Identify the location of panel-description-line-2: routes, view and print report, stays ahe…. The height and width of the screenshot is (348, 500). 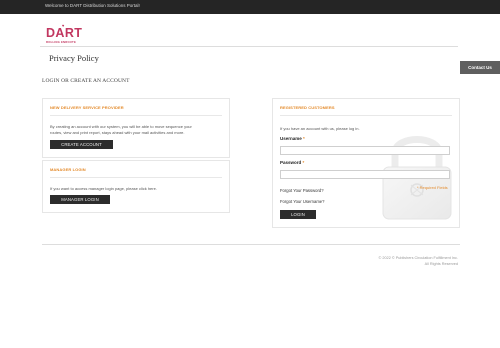
(117, 132).